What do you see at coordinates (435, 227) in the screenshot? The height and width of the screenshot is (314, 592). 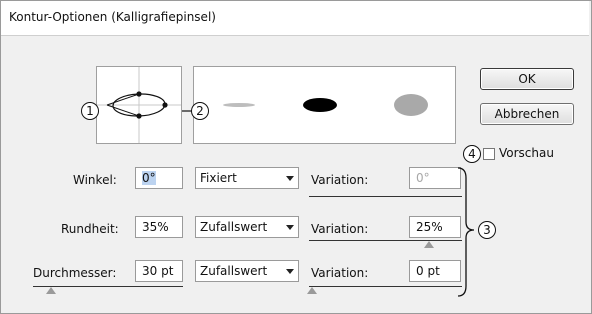 I see `roundness-variation-input: 25%` at bounding box center [435, 227].